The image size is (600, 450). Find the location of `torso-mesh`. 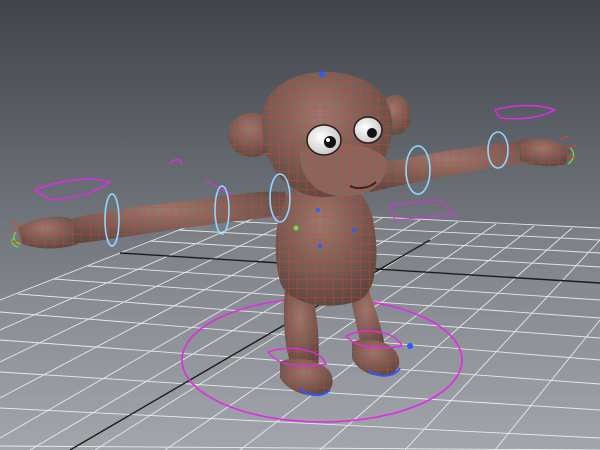

torso-mesh is located at coordinates (326, 242).